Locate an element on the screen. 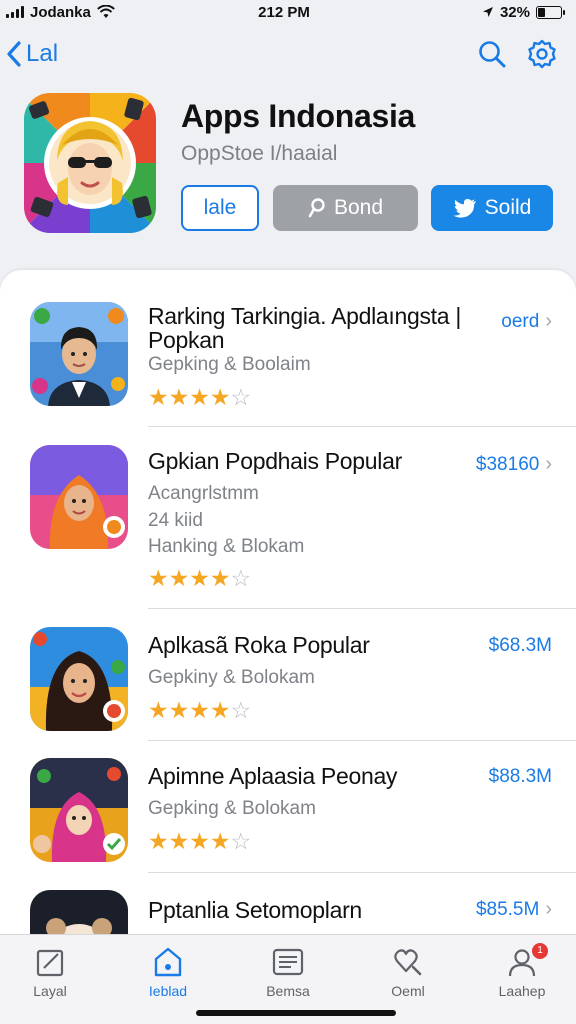  sold-button-label: Soild is located at coordinates (508, 207).